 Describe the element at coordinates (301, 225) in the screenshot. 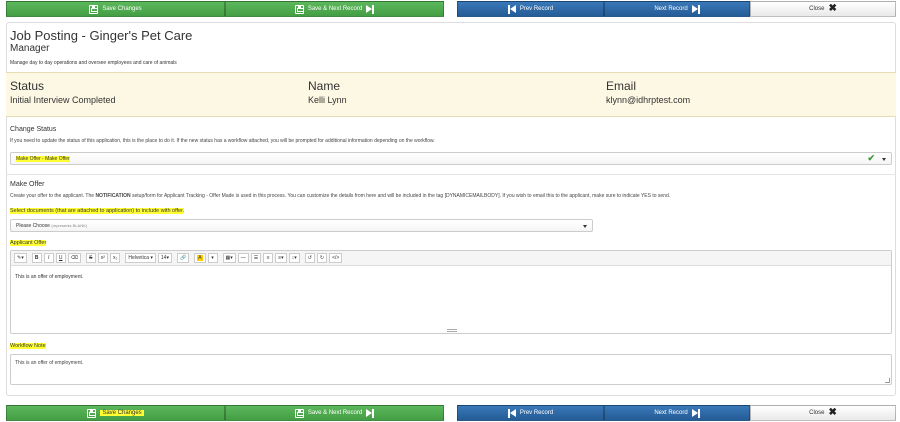

I see `documents-select: Please Choose (represents BLANK)` at that location.